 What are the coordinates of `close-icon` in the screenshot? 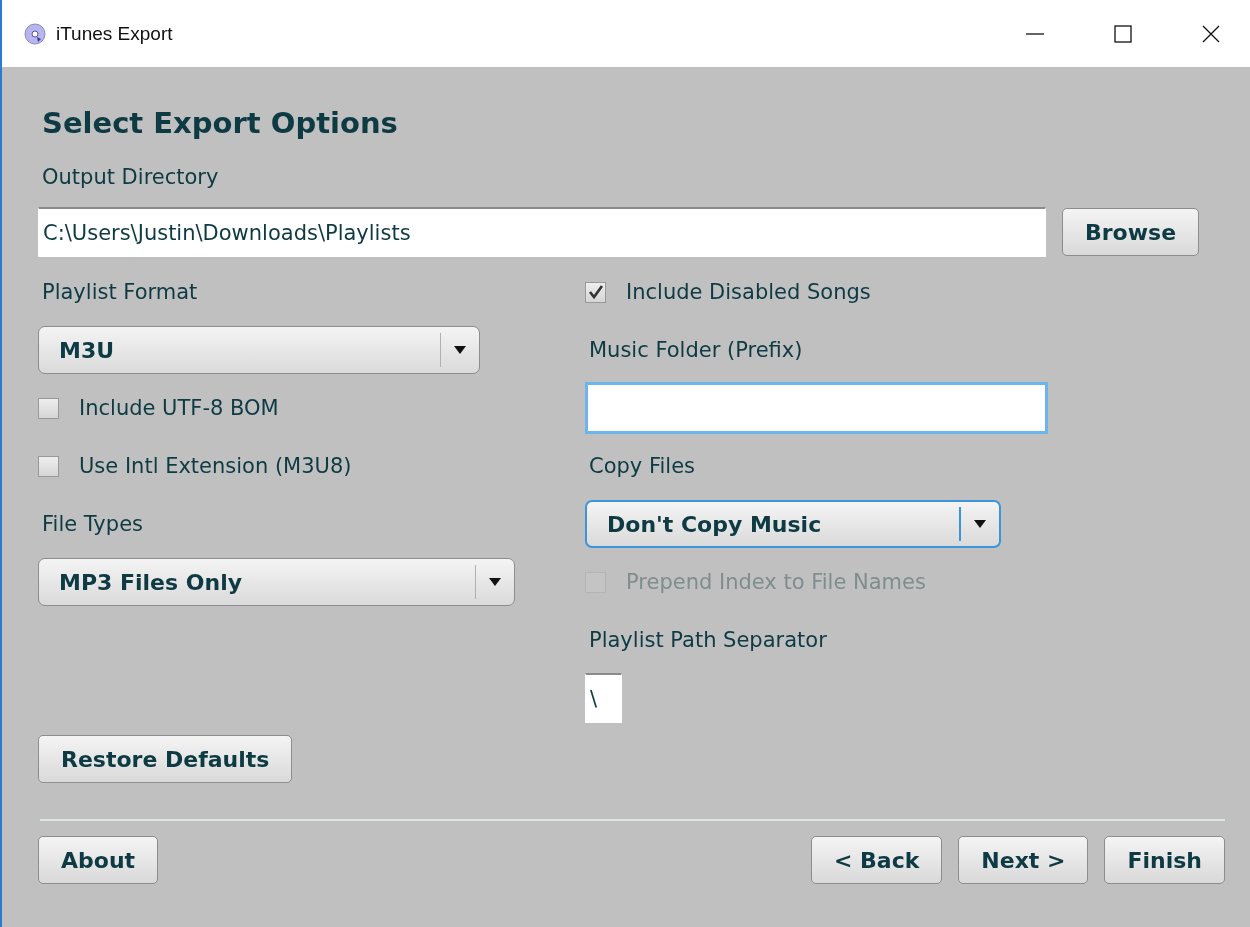 It's located at (1211, 33).